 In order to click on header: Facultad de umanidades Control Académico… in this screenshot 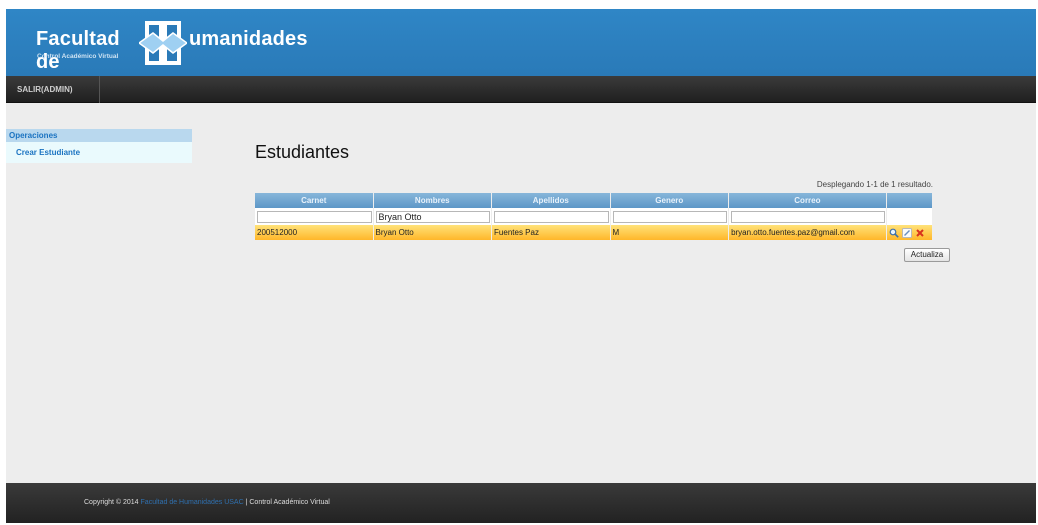, I will do `click(521, 42)`.